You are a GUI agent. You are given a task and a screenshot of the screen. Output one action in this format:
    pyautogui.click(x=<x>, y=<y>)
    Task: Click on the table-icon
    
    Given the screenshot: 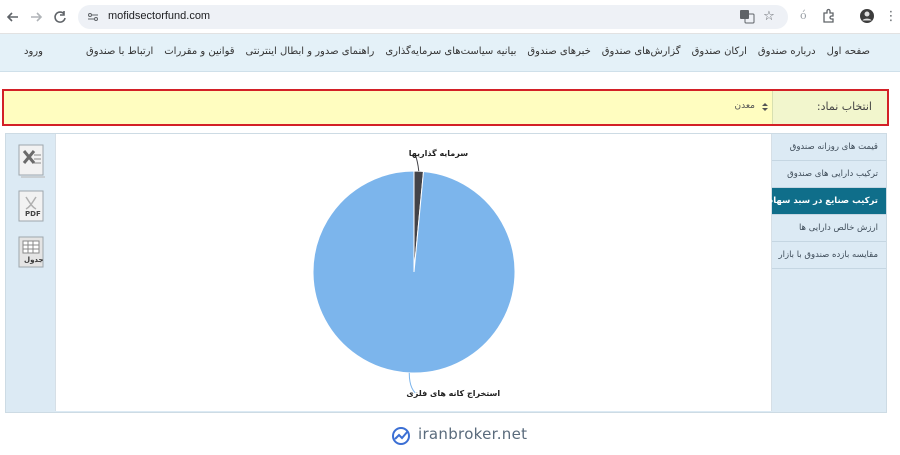 What is the action you would take?
    pyautogui.click(x=31, y=252)
    